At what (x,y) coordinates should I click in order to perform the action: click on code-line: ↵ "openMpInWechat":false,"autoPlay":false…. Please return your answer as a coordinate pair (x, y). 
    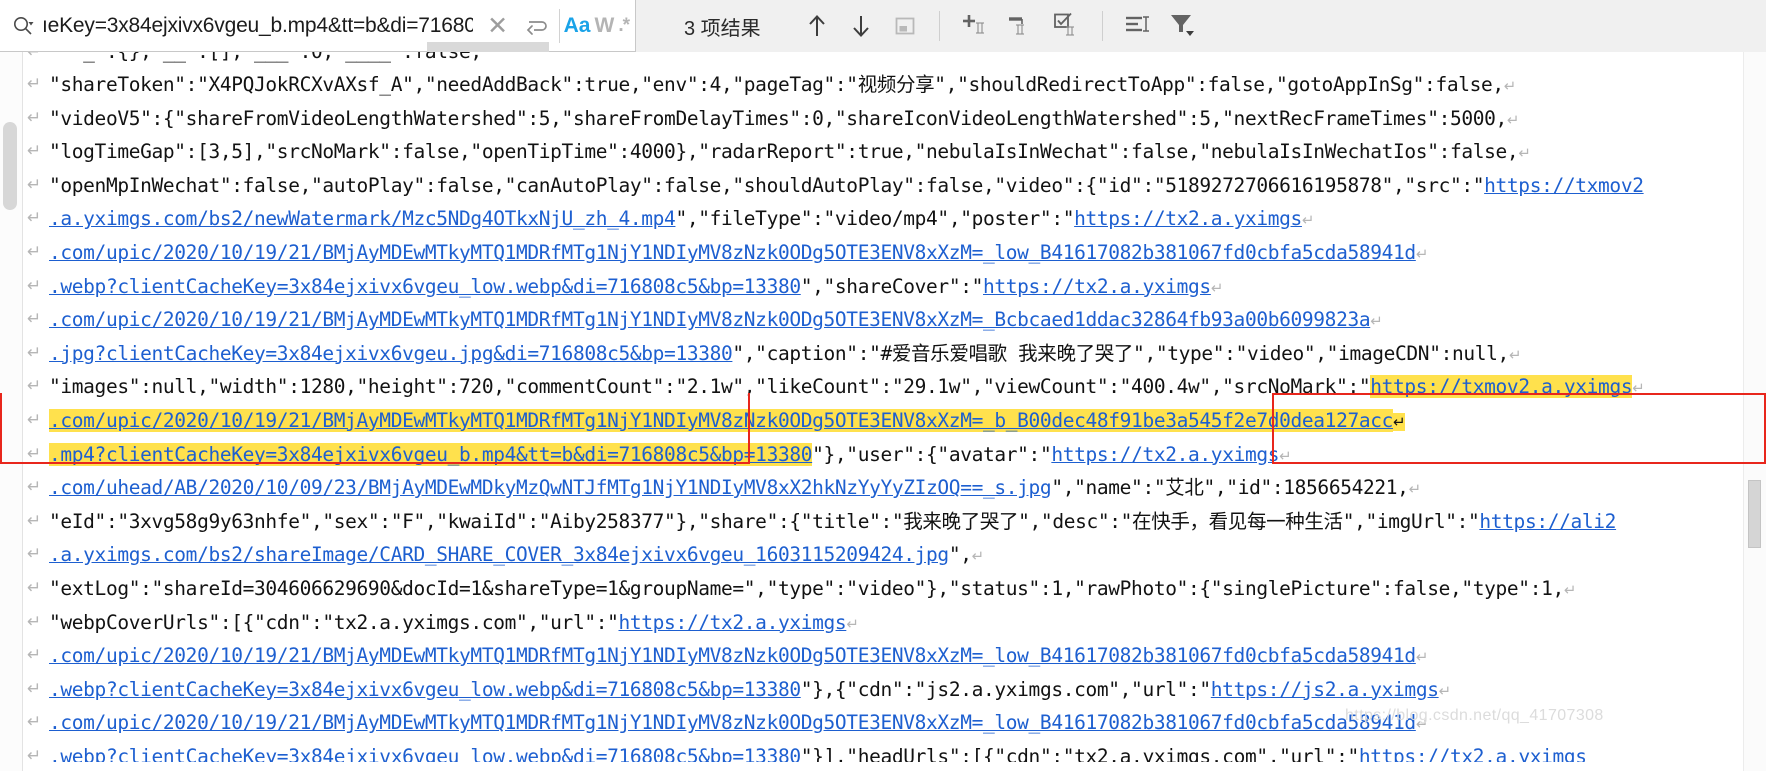
    Looking at the image, I should click on (876, 186).